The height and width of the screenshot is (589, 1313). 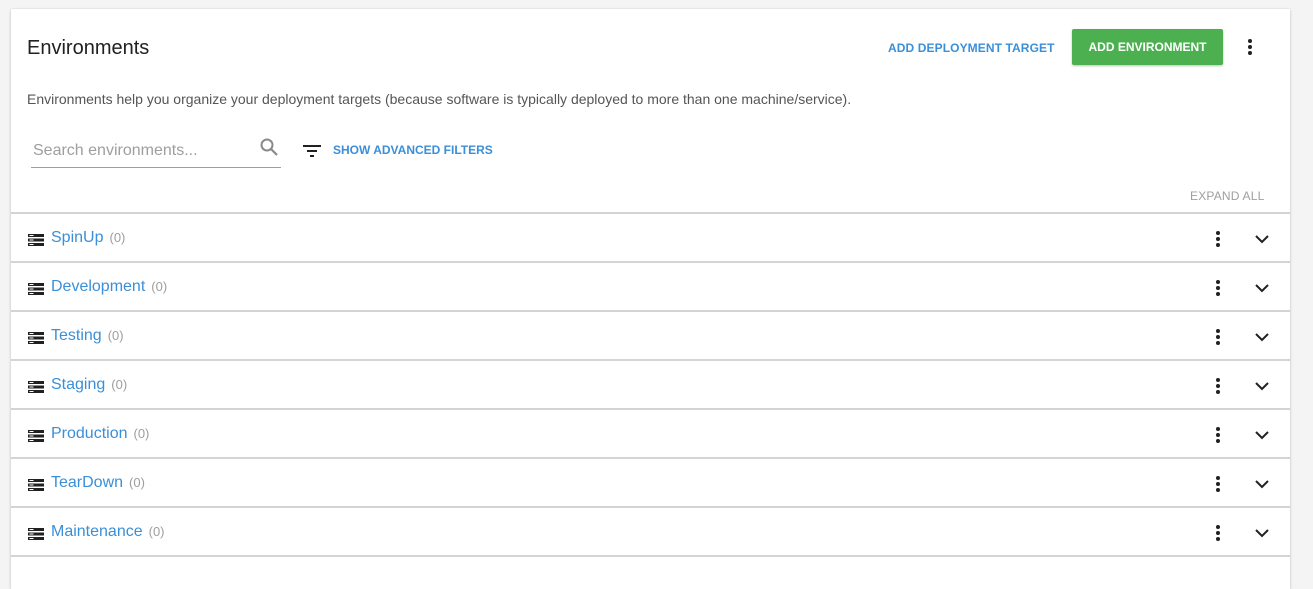 What do you see at coordinates (97, 531) in the screenshot?
I see `environment-name: Maintenance` at bounding box center [97, 531].